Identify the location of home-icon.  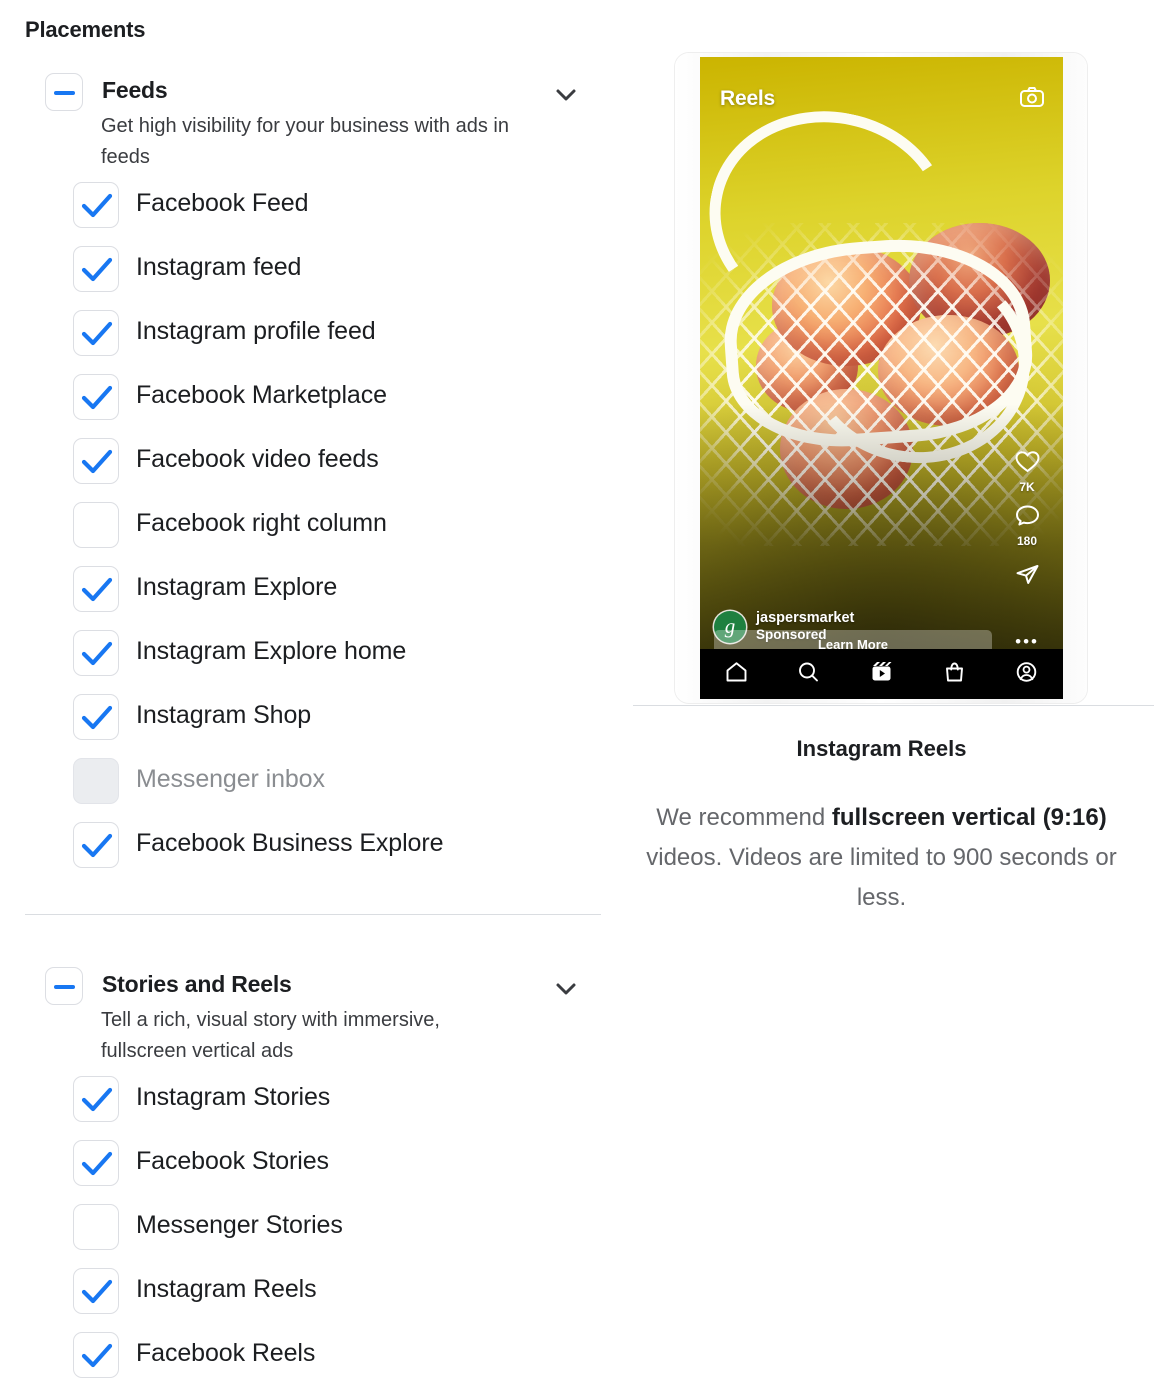
(736, 674).